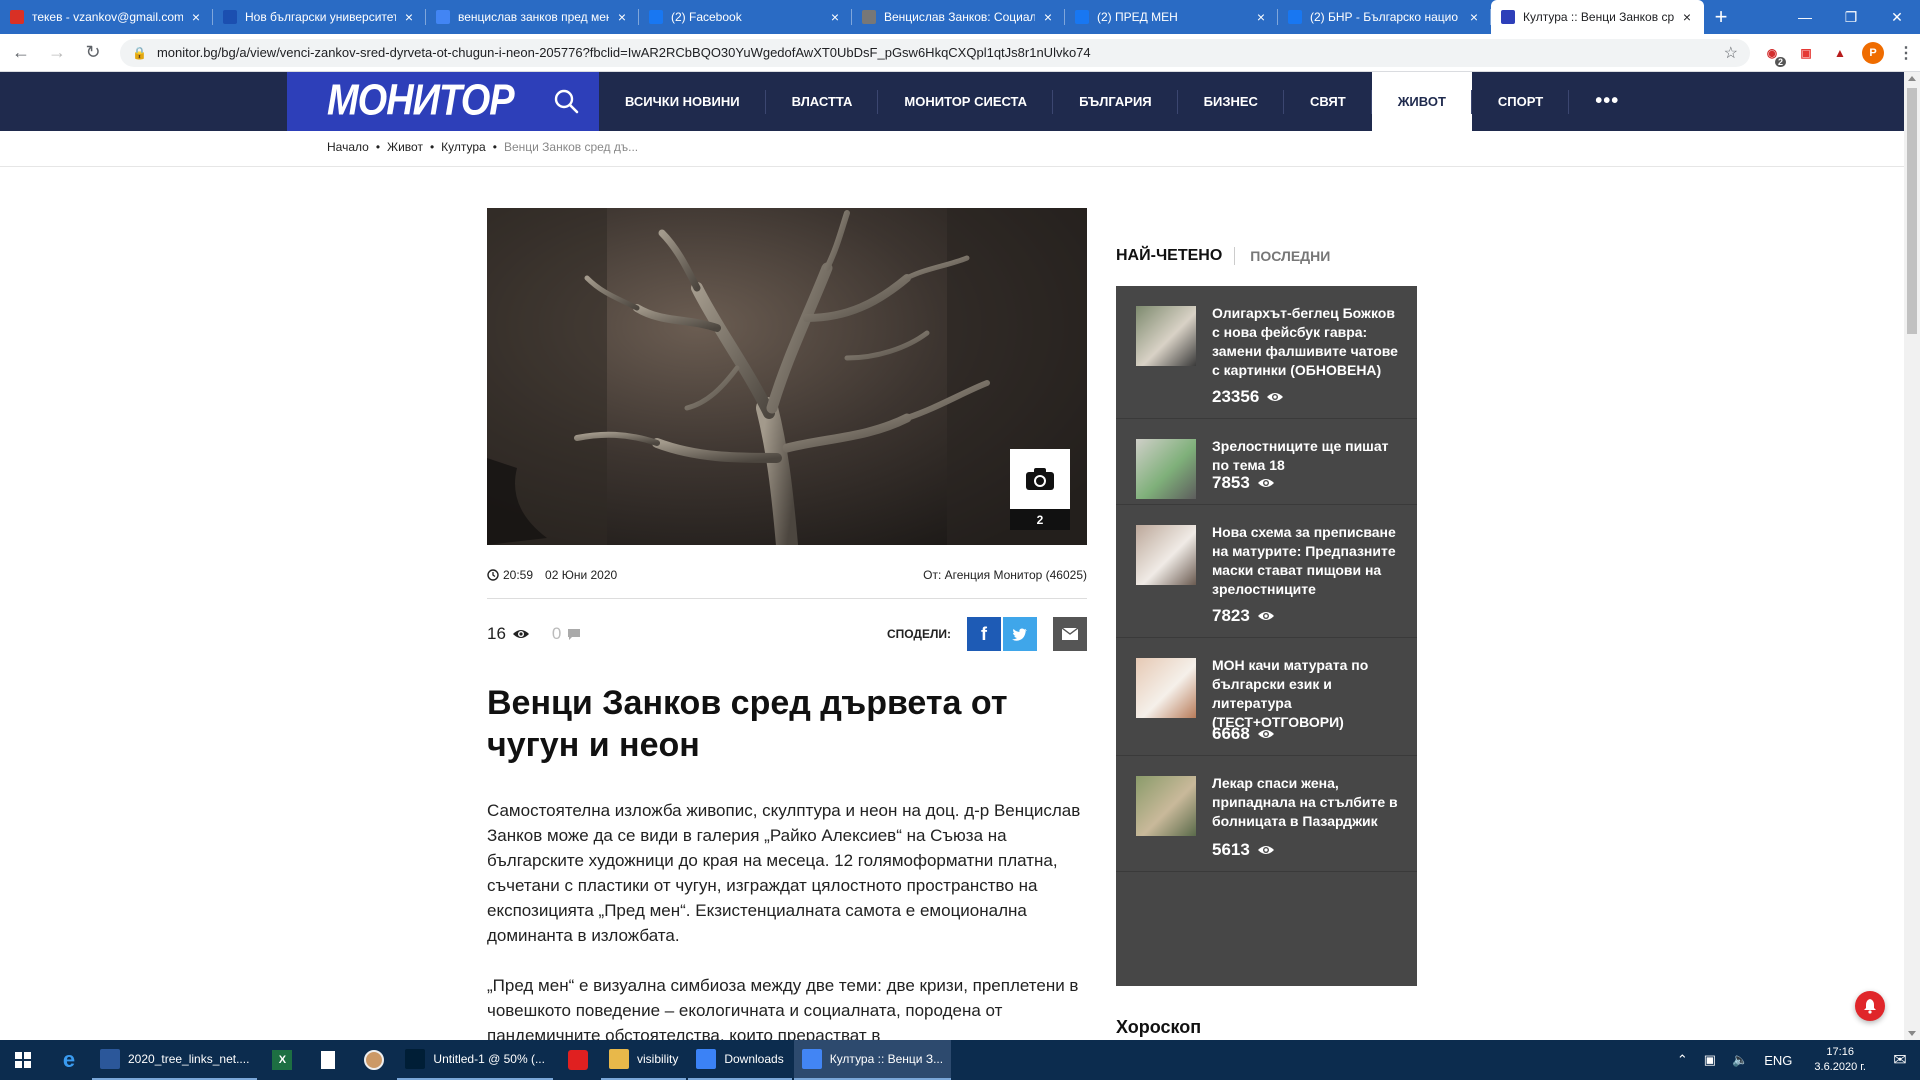 The height and width of the screenshot is (1080, 1920). I want to click on horoscope-heading: Хороскоп, so click(1158, 1027).